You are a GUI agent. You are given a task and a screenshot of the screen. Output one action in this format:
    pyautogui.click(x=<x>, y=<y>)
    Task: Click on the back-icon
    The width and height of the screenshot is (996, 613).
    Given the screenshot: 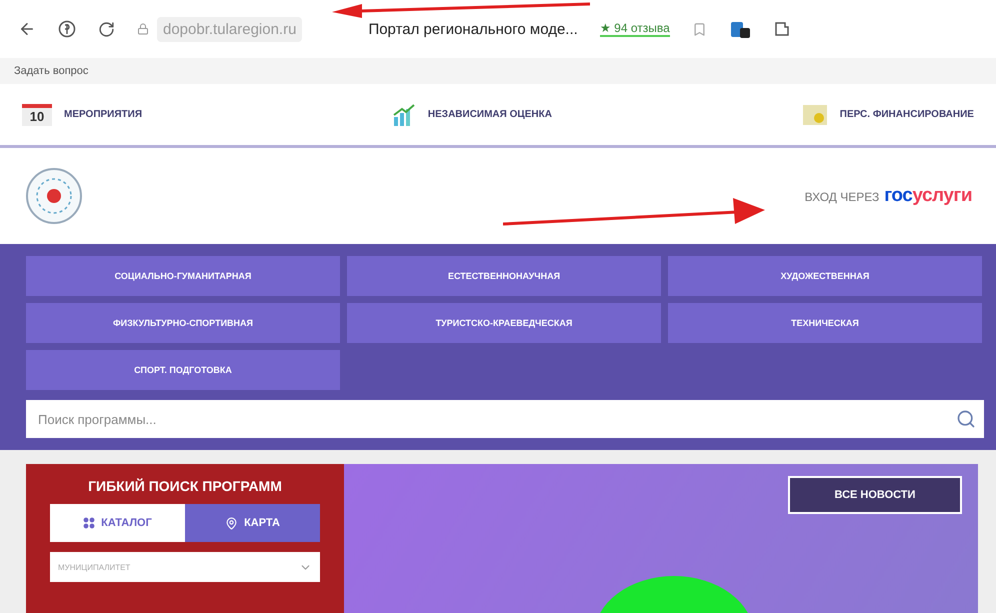 What is the action you would take?
    pyautogui.click(x=27, y=29)
    